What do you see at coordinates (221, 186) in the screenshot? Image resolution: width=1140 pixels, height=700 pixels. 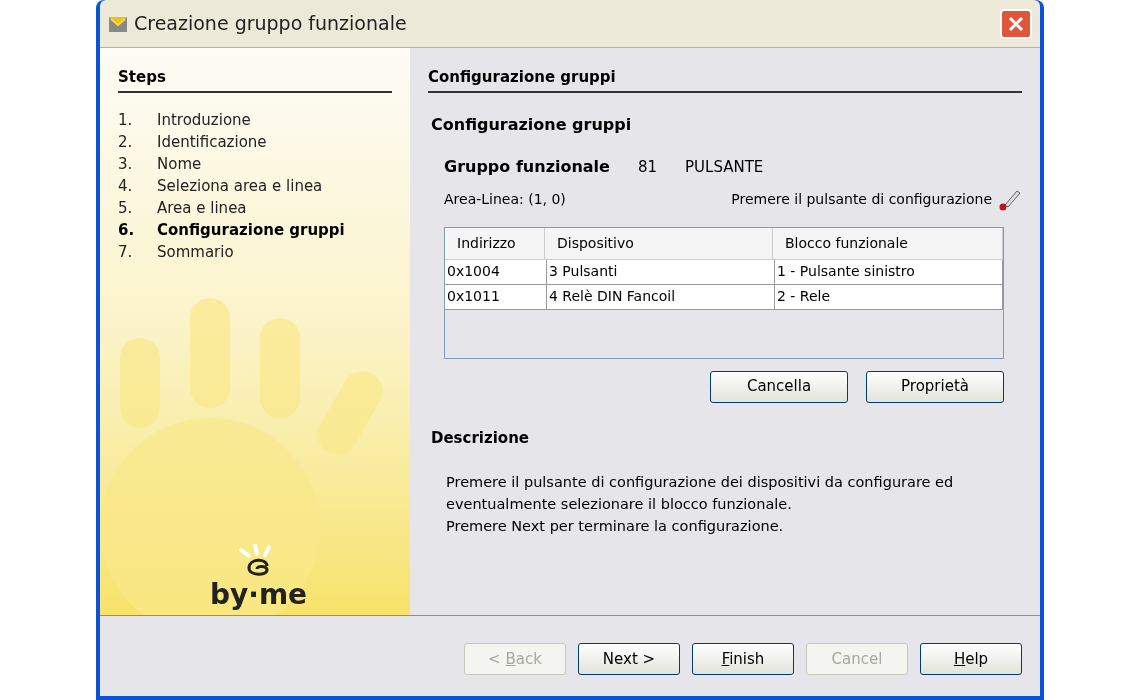 I see `step-item: 4. Seleziona area e linea` at bounding box center [221, 186].